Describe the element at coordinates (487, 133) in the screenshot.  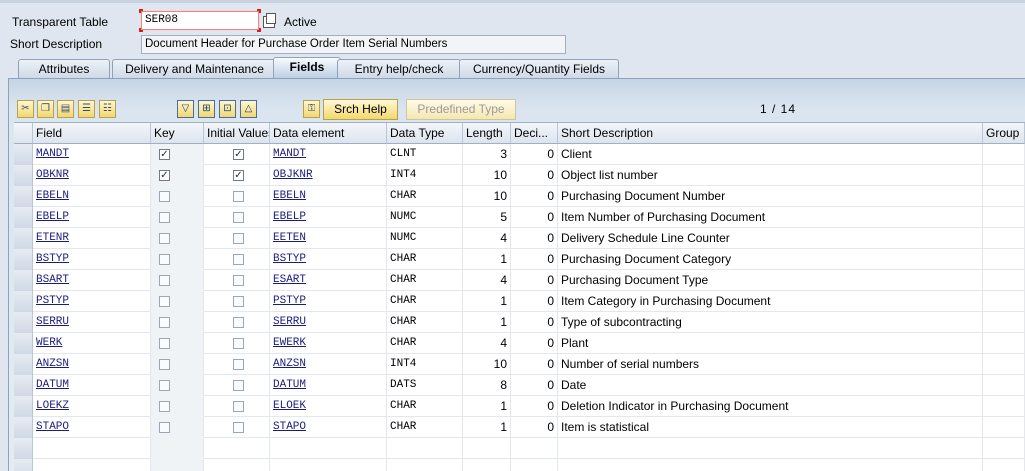
I see `column-header-length: Length` at that location.